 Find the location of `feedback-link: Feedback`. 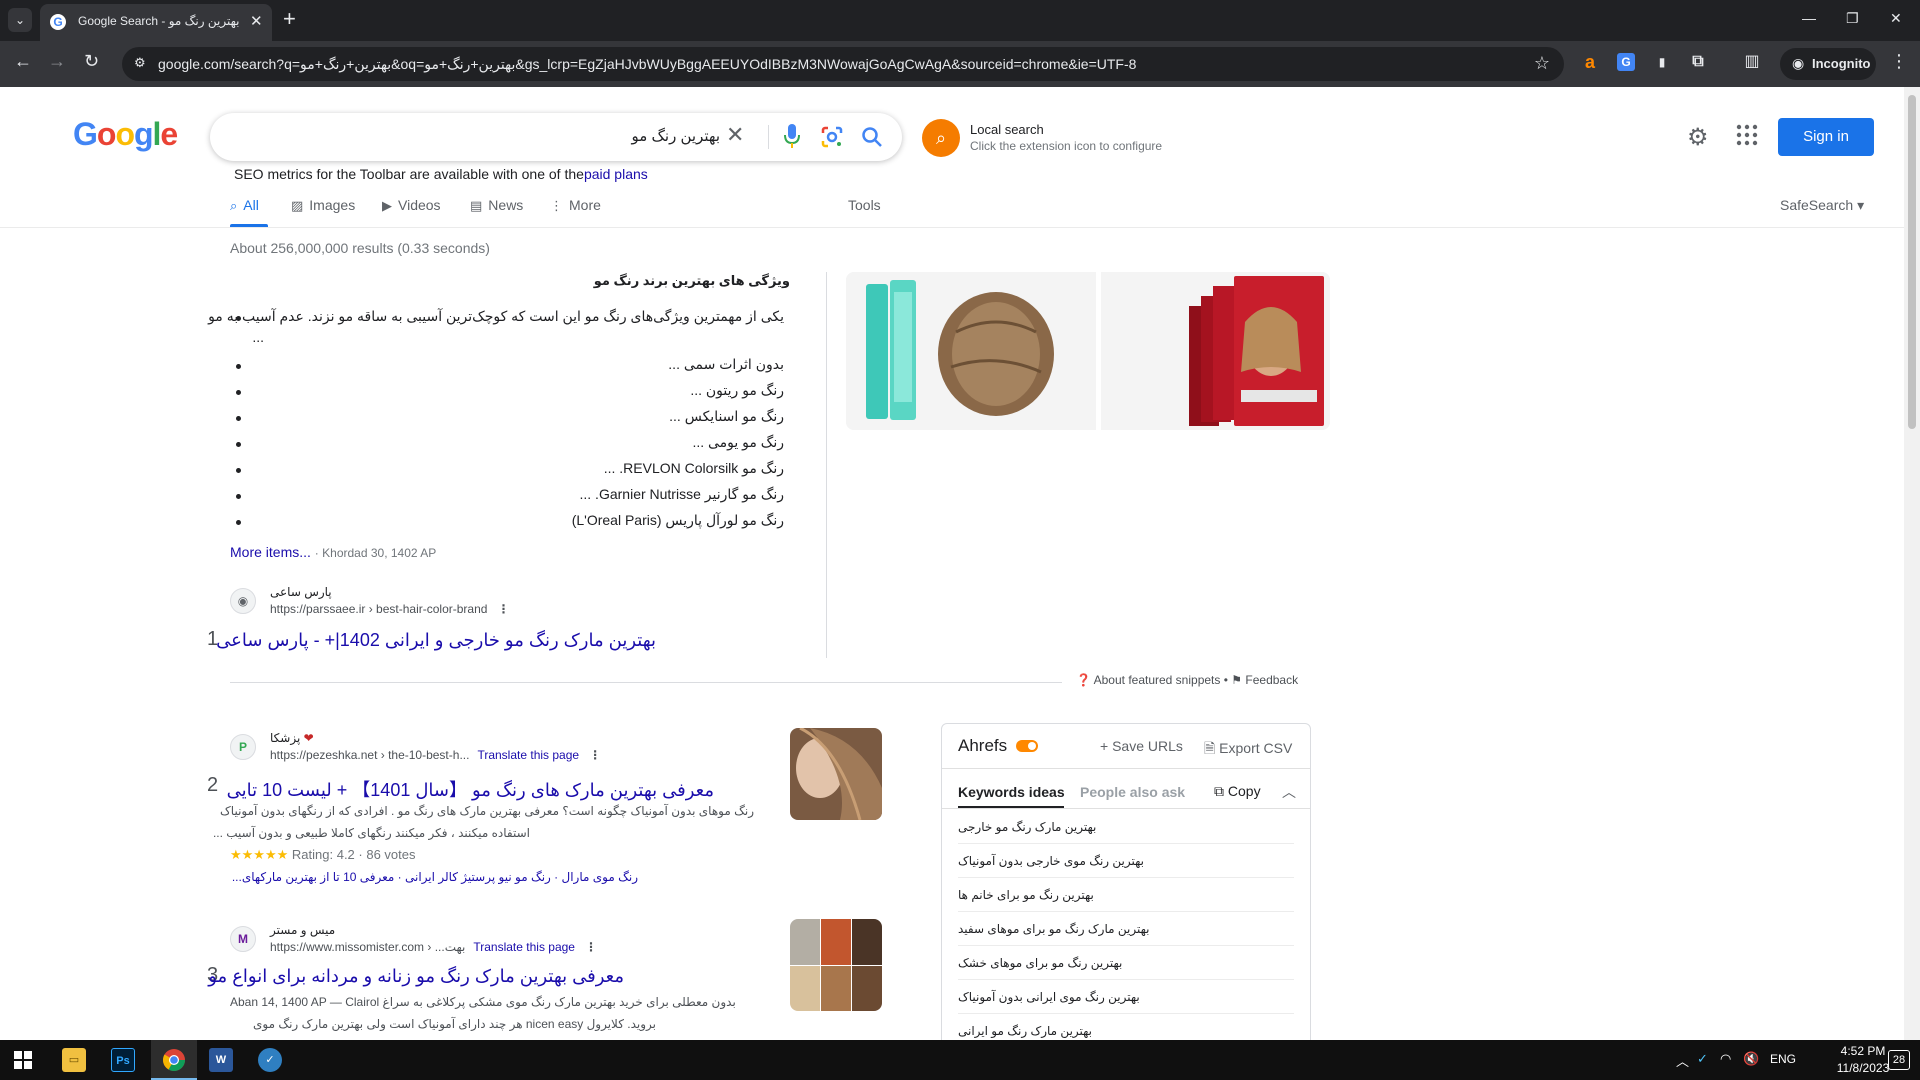

feedback-link: Feedback is located at coordinates (1271, 680).